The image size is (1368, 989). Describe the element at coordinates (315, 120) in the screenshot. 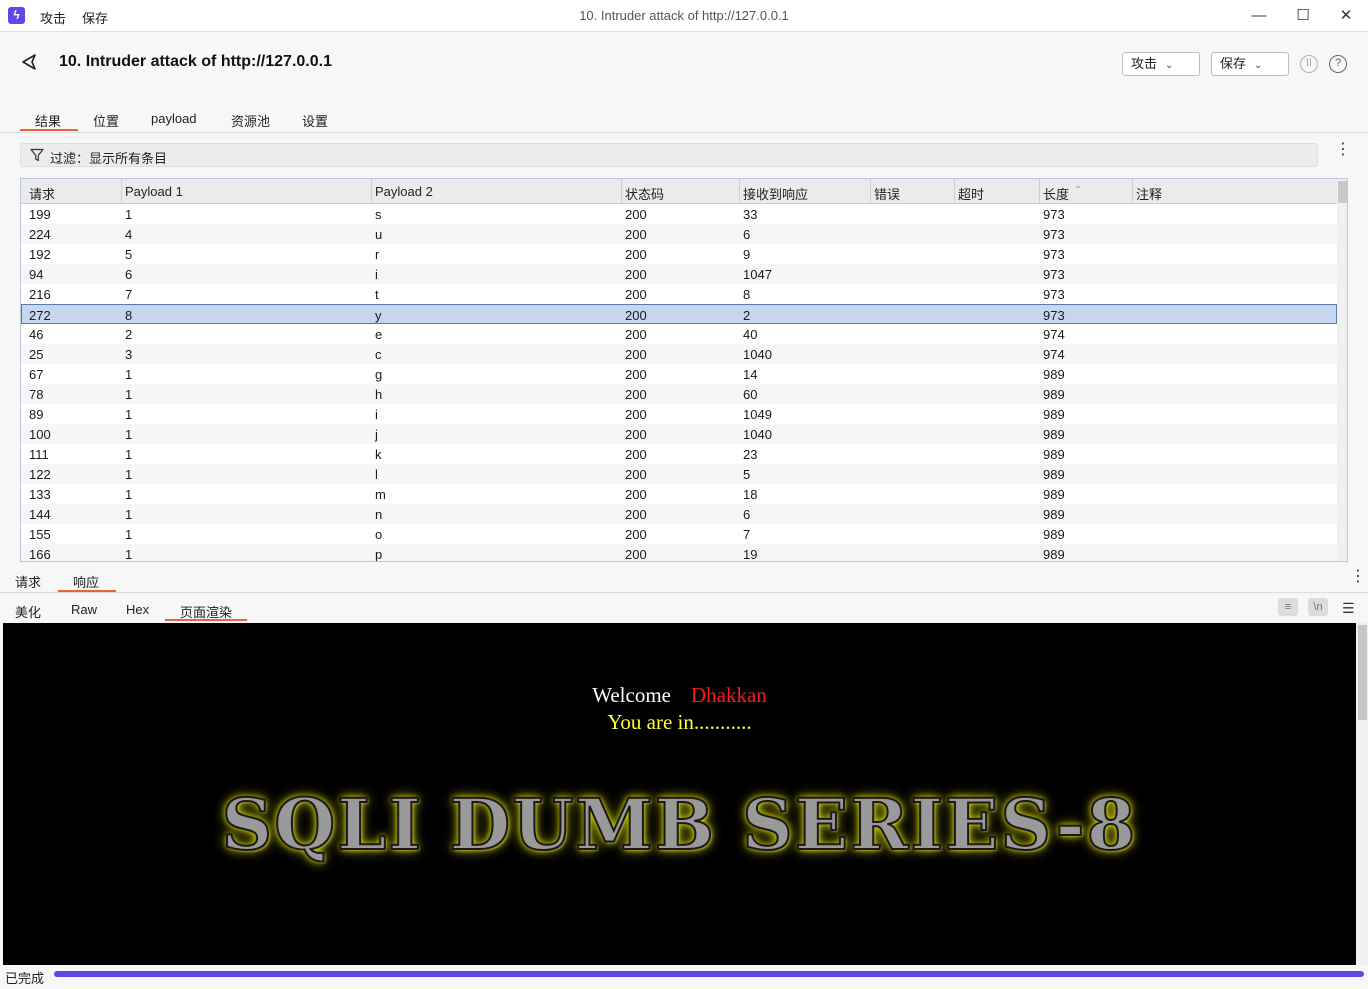

I see `tab-settings: 设置` at that location.